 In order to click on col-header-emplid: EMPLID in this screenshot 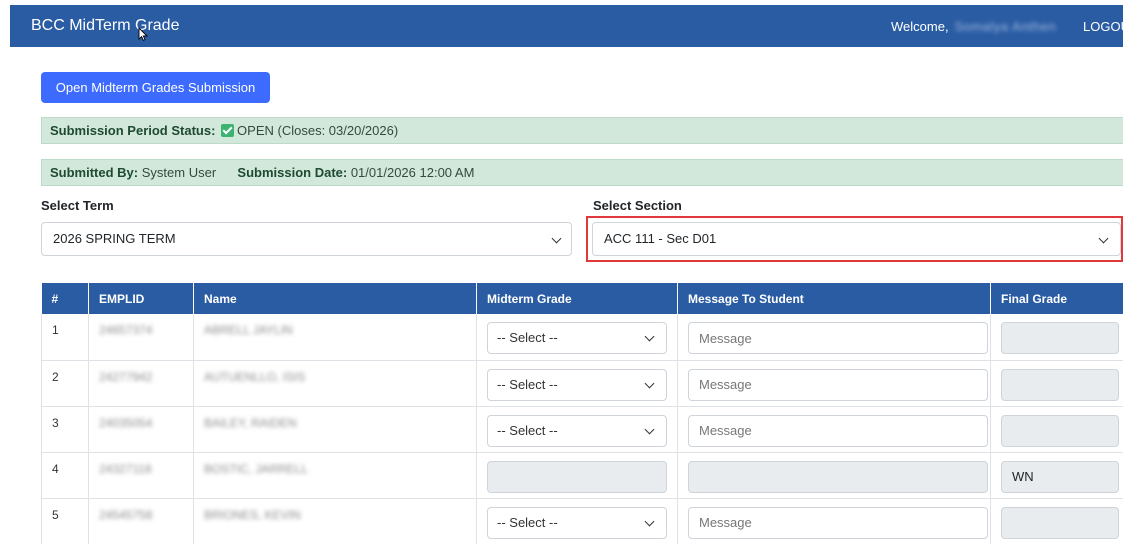, I will do `click(141, 298)`.